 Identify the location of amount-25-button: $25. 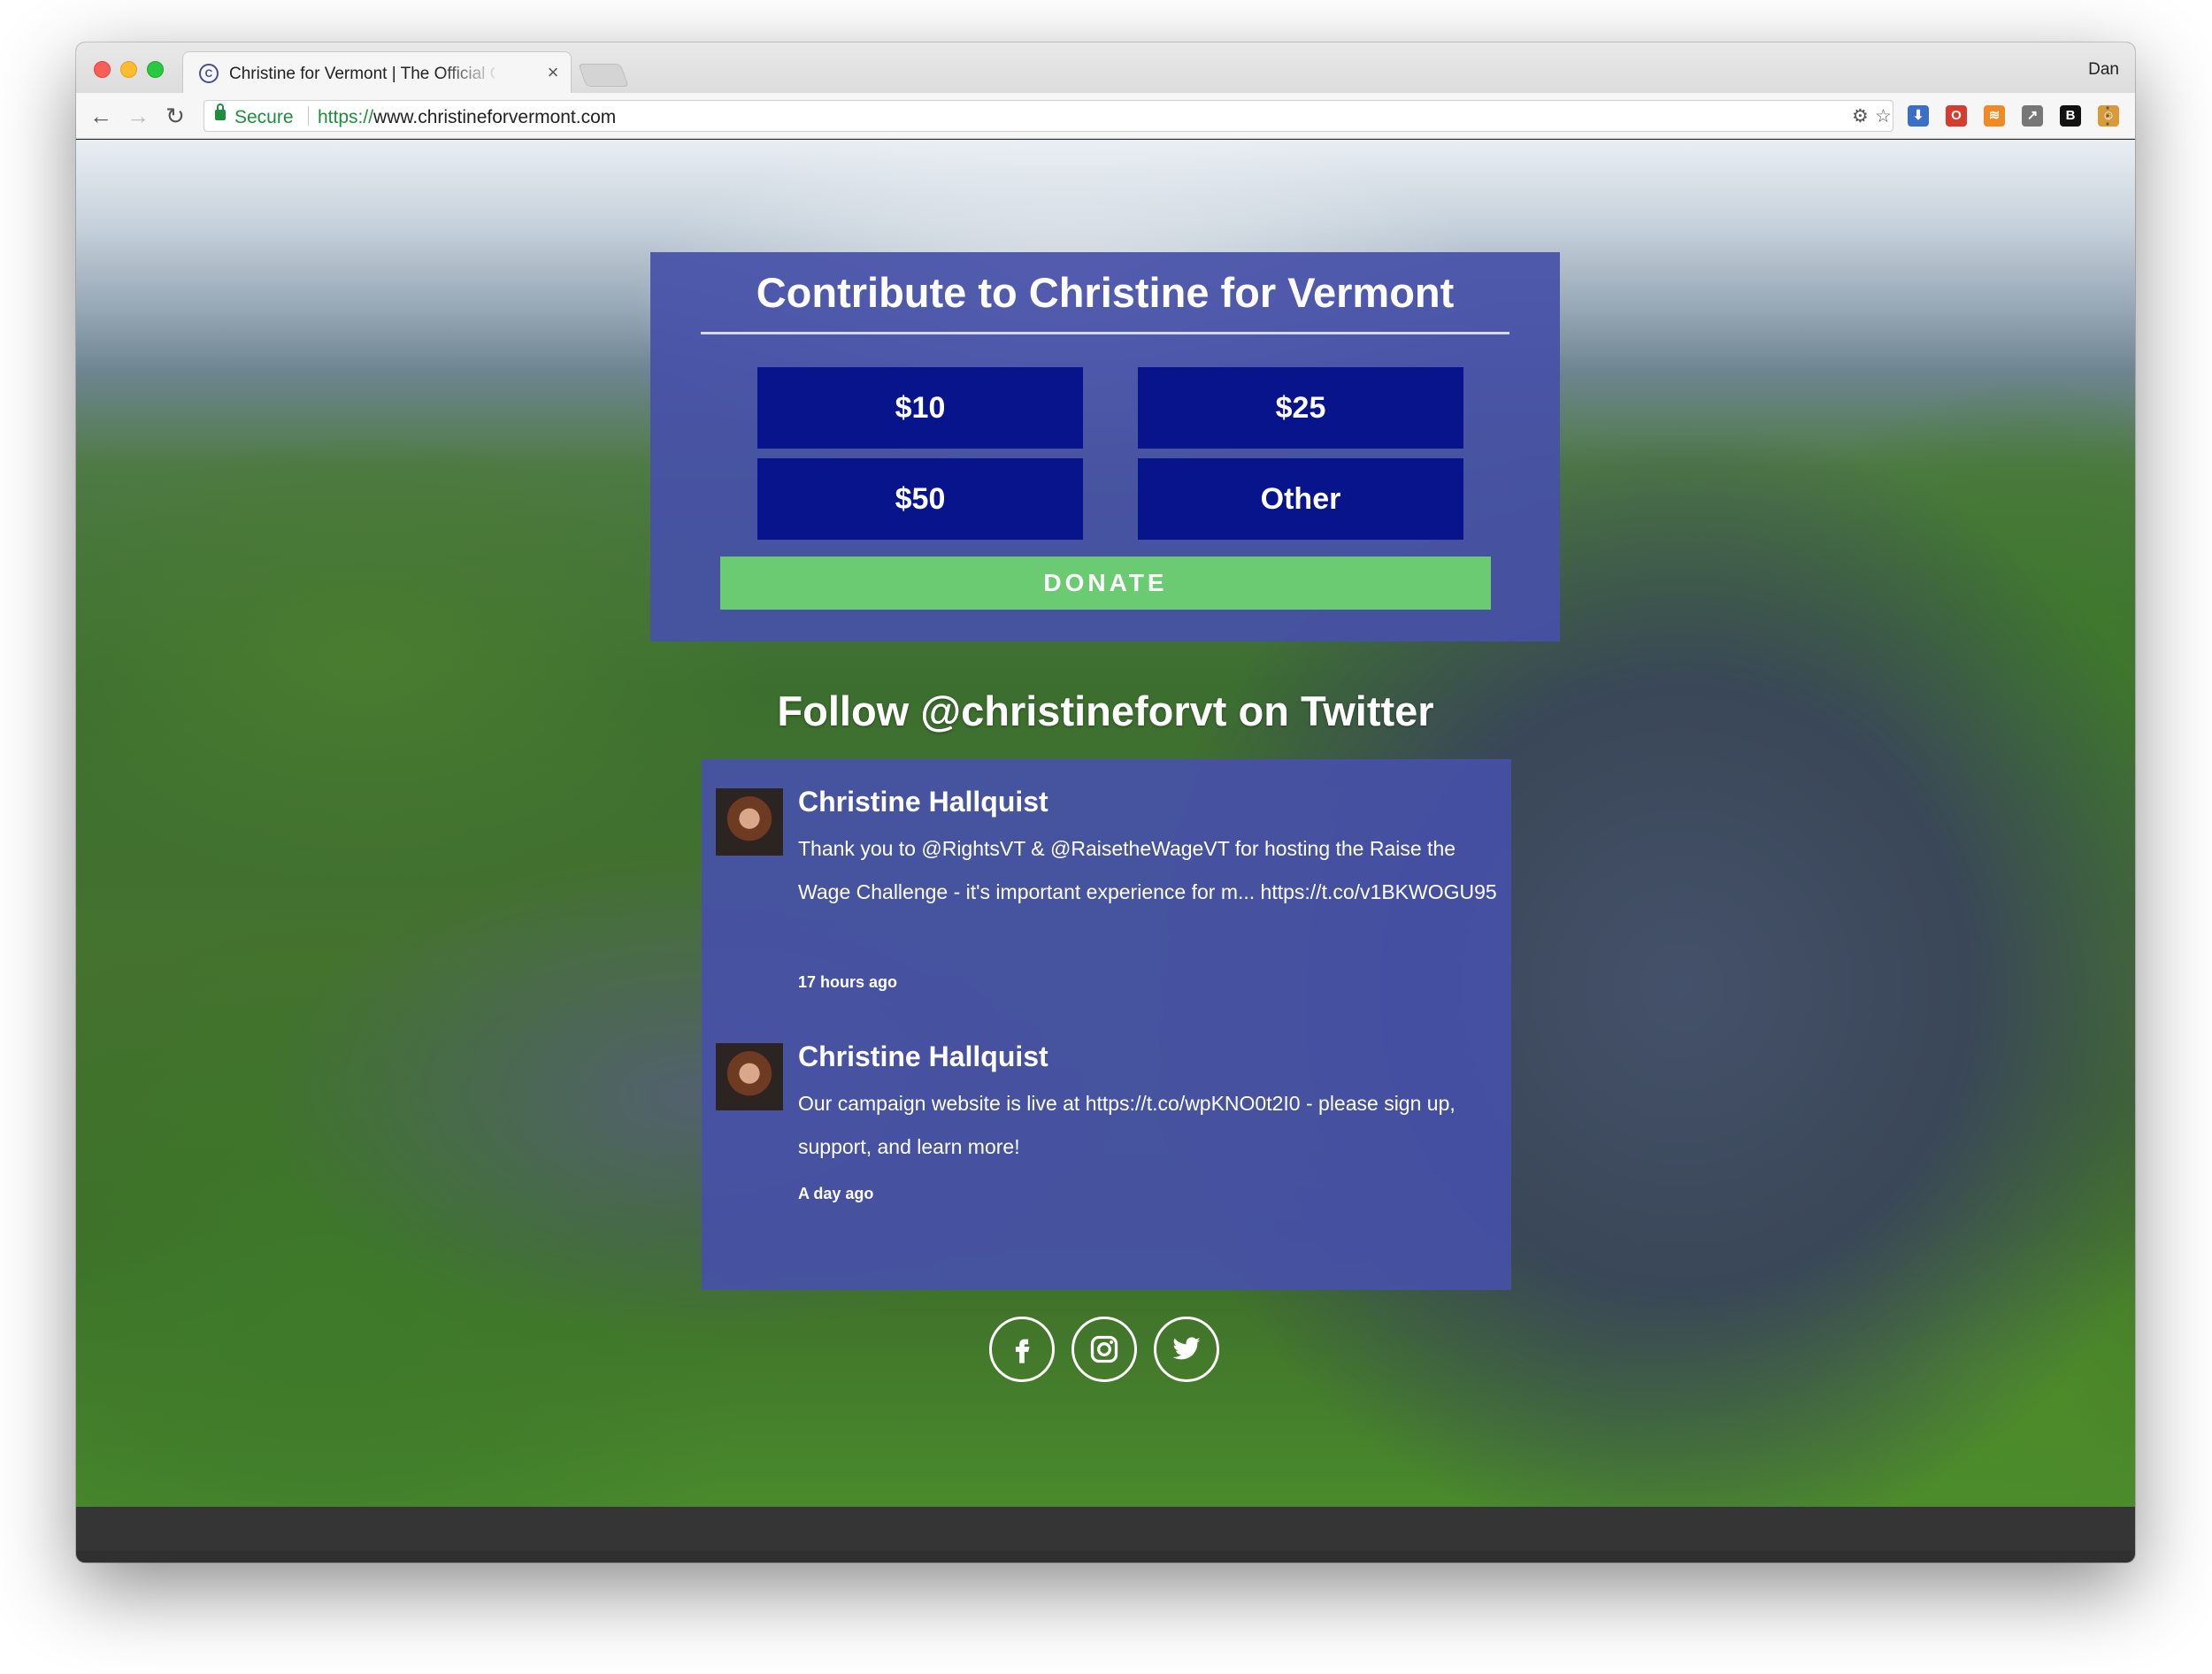
(1301, 408).